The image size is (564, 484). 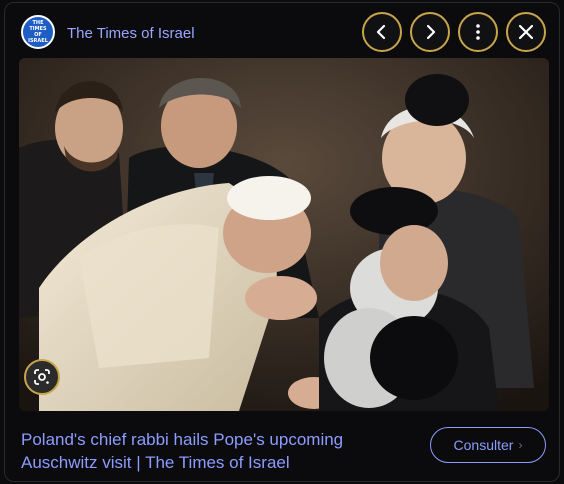 I want to click on previous-button, so click(x=382, y=32).